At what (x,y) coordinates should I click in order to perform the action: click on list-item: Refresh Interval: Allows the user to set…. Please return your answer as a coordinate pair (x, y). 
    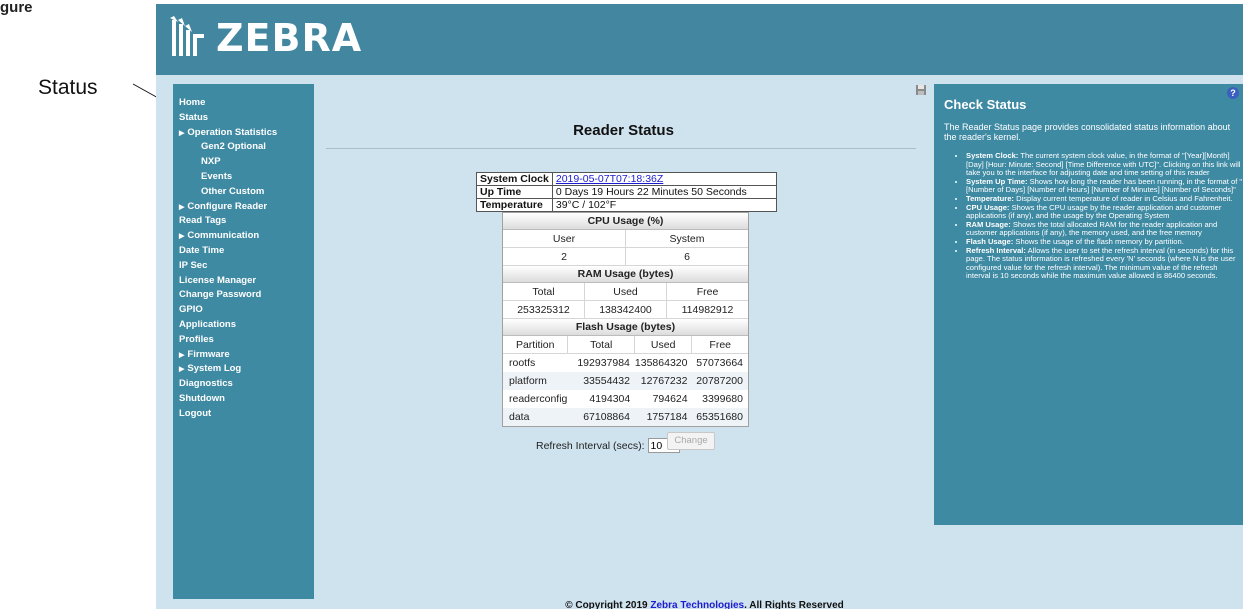
    Looking at the image, I should click on (1104, 263).